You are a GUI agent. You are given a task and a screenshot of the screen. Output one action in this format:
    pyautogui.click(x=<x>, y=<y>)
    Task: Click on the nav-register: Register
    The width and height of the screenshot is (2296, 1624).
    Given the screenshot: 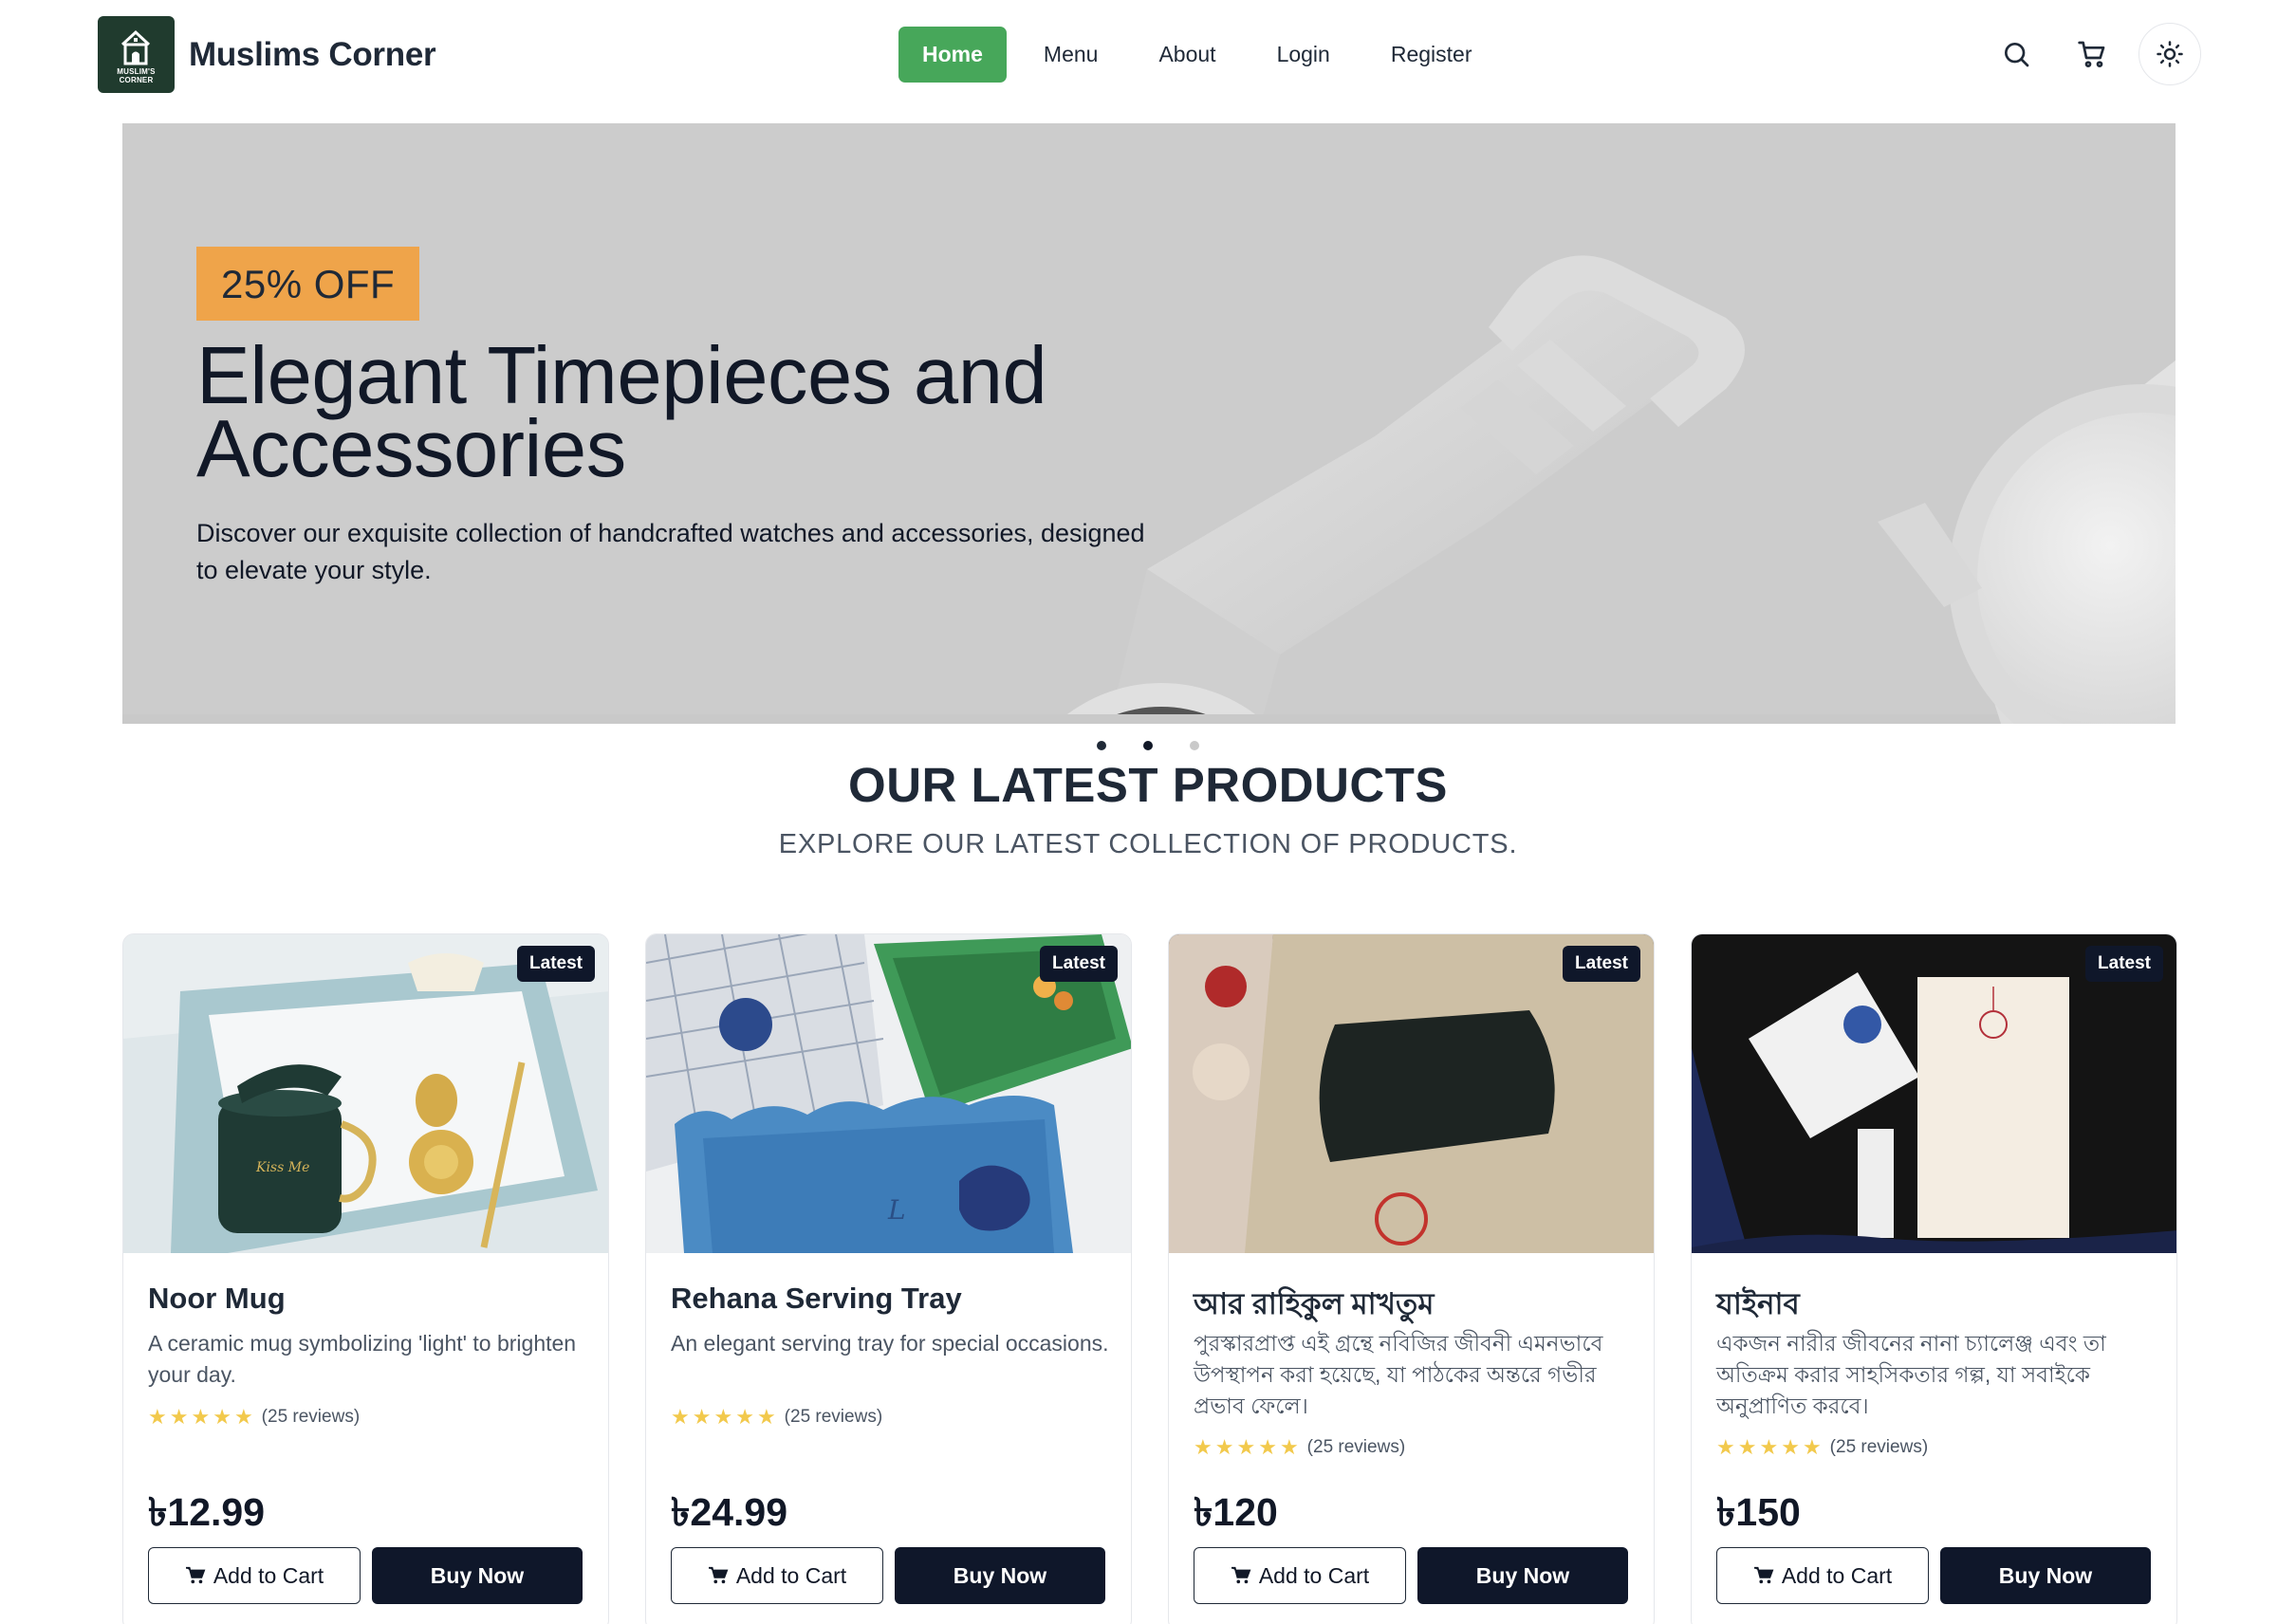 What is the action you would take?
    pyautogui.click(x=1431, y=55)
    